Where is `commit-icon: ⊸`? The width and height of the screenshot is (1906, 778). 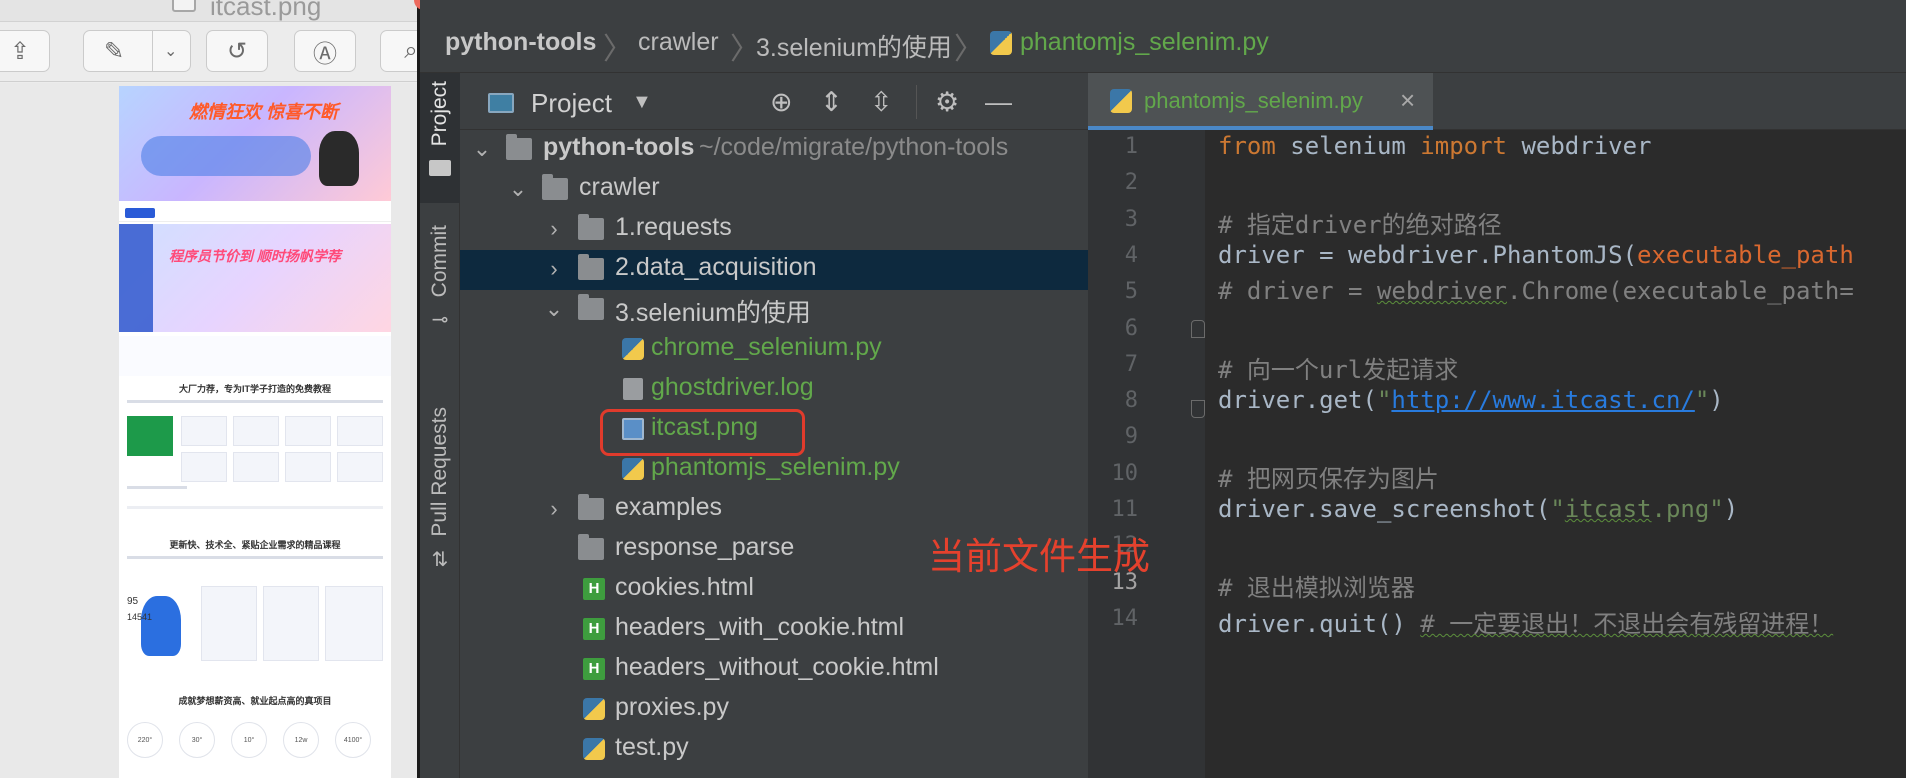
commit-icon: ⊸ is located at coordinates (440, 320).